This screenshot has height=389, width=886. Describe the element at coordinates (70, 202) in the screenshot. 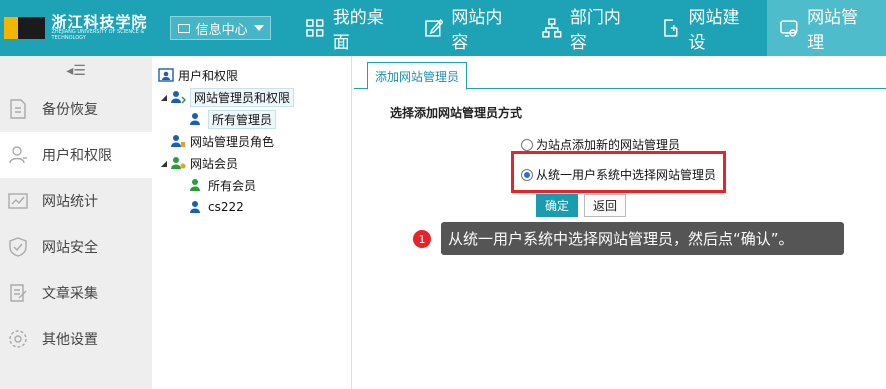

I see `sidebar-item-label: 网站统计` at that location.